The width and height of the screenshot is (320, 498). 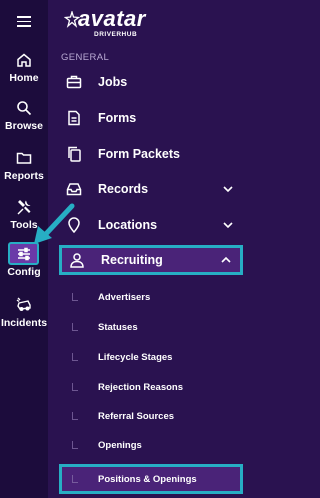 What do you see at coordinates (132, 260) in the screenshot?
I see `menu-label-recruiting: Recruiting` at bounding box center [132, 260].